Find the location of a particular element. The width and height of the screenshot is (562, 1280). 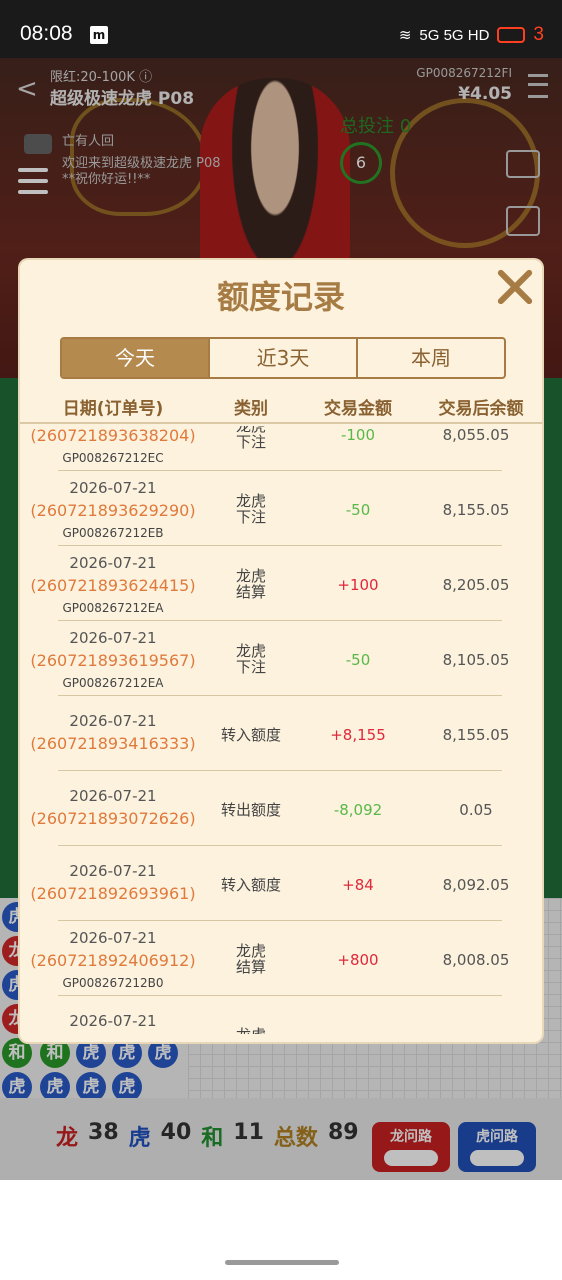

record-order-id: (260721892693961) is located at coordinates (113, 893).